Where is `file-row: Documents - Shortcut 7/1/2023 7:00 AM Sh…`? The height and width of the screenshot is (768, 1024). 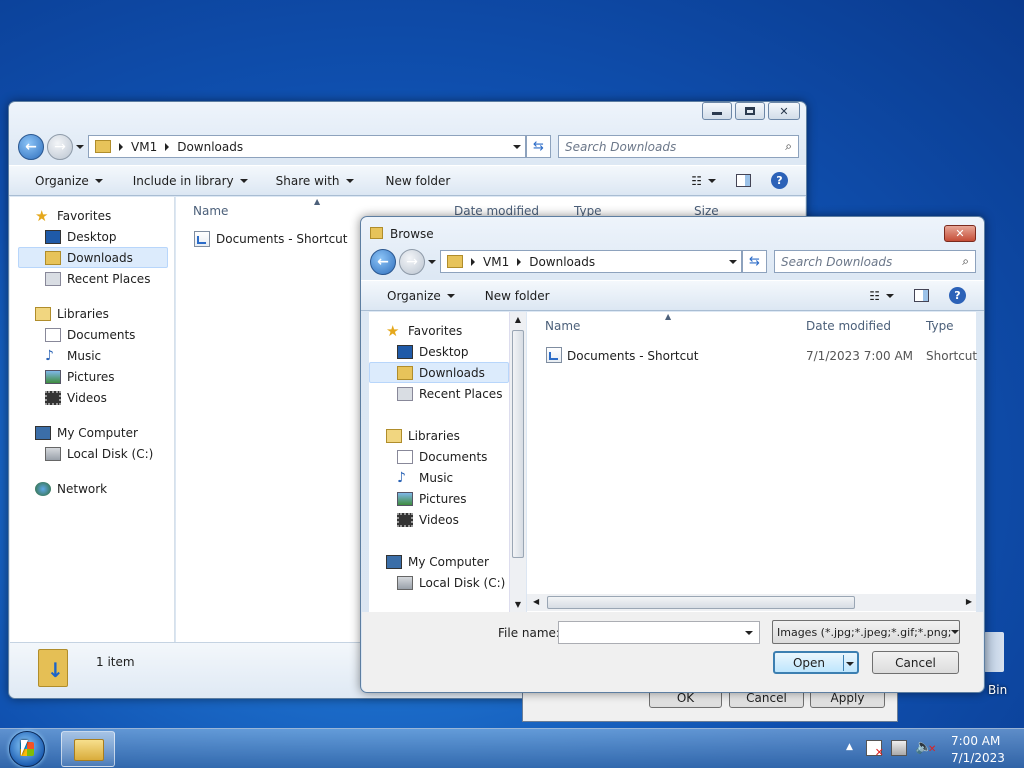 file-row: Documents - Shortcut 7/1/2023 7:00 AM Sh… is located at coordinates (761, 356).